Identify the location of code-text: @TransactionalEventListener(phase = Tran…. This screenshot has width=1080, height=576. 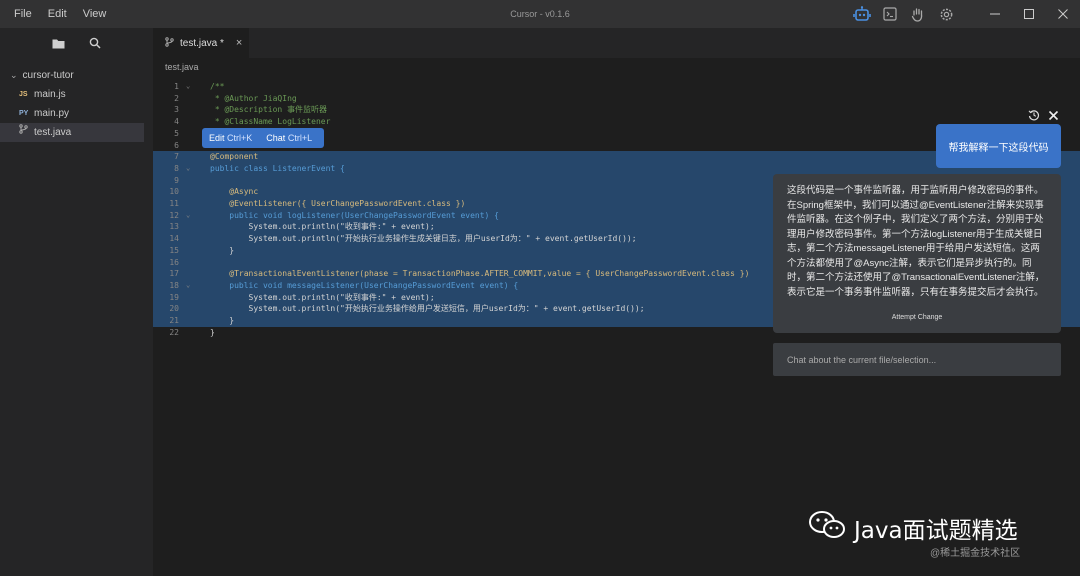
(480, 274).